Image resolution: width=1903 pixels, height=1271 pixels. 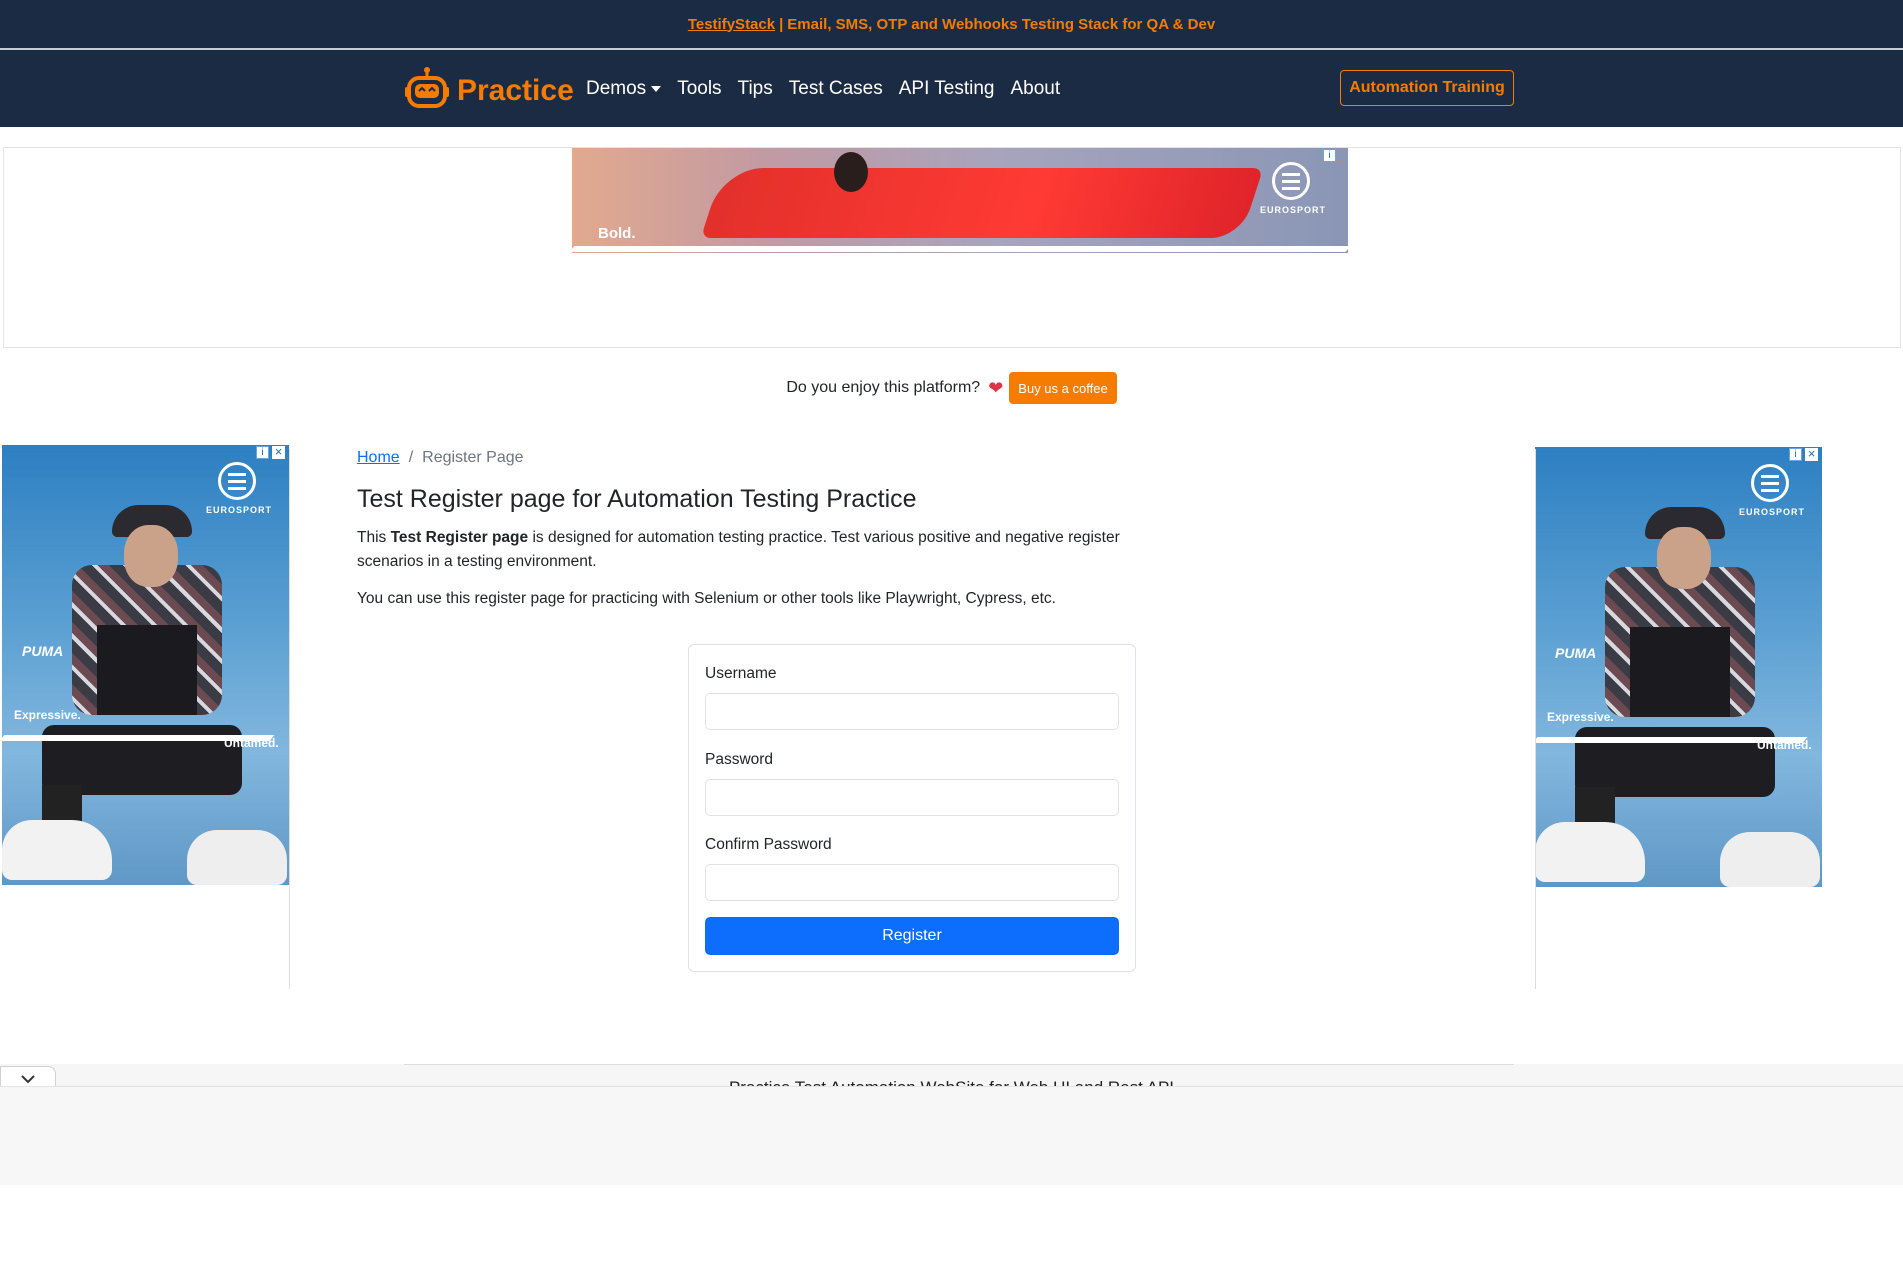 What do you see at coordinates (617, 233) in the screenshot?
I see `top-ad-caption: Bold.` at bounding box center [617, 233].